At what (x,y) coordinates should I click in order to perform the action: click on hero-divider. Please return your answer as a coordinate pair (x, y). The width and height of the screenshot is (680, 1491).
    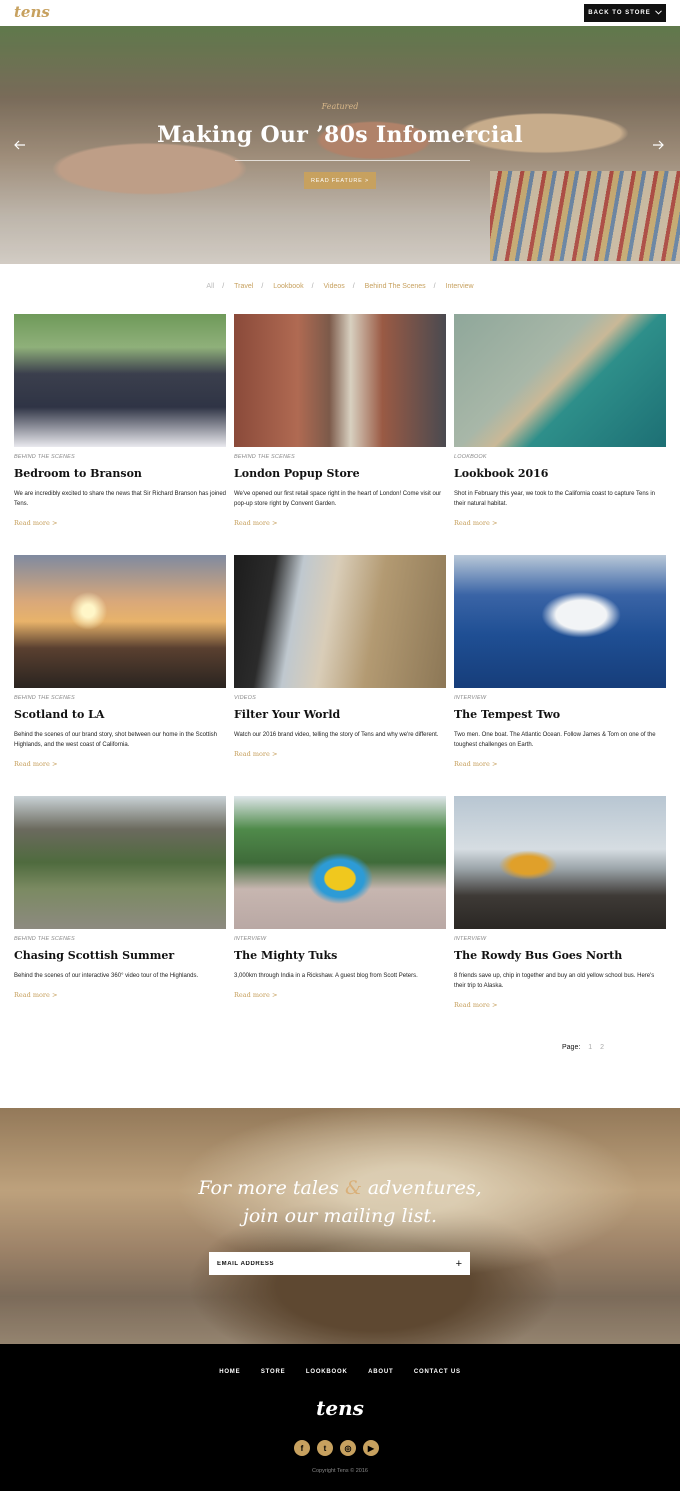
    Looking at the image, I should click on (352, 160).